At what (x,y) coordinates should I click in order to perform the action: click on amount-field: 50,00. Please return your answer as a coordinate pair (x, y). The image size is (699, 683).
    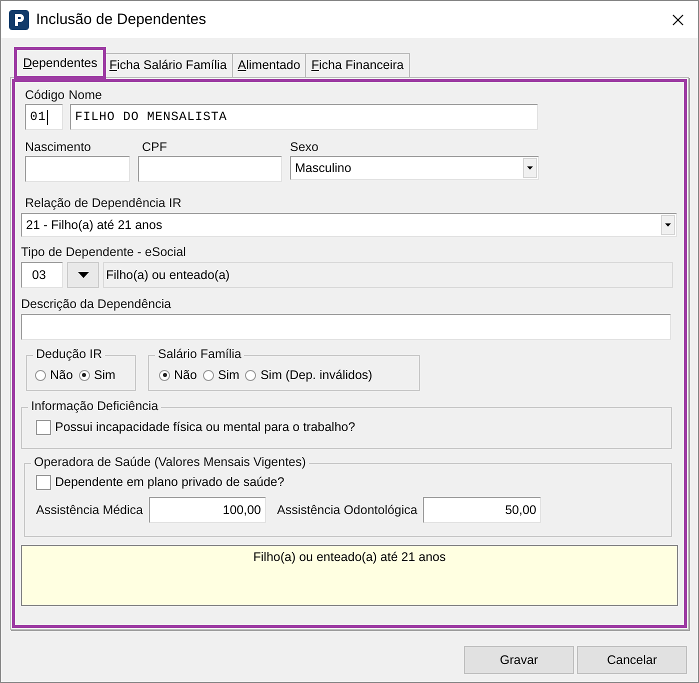
    Looking at the image, I should click on (482, 509).